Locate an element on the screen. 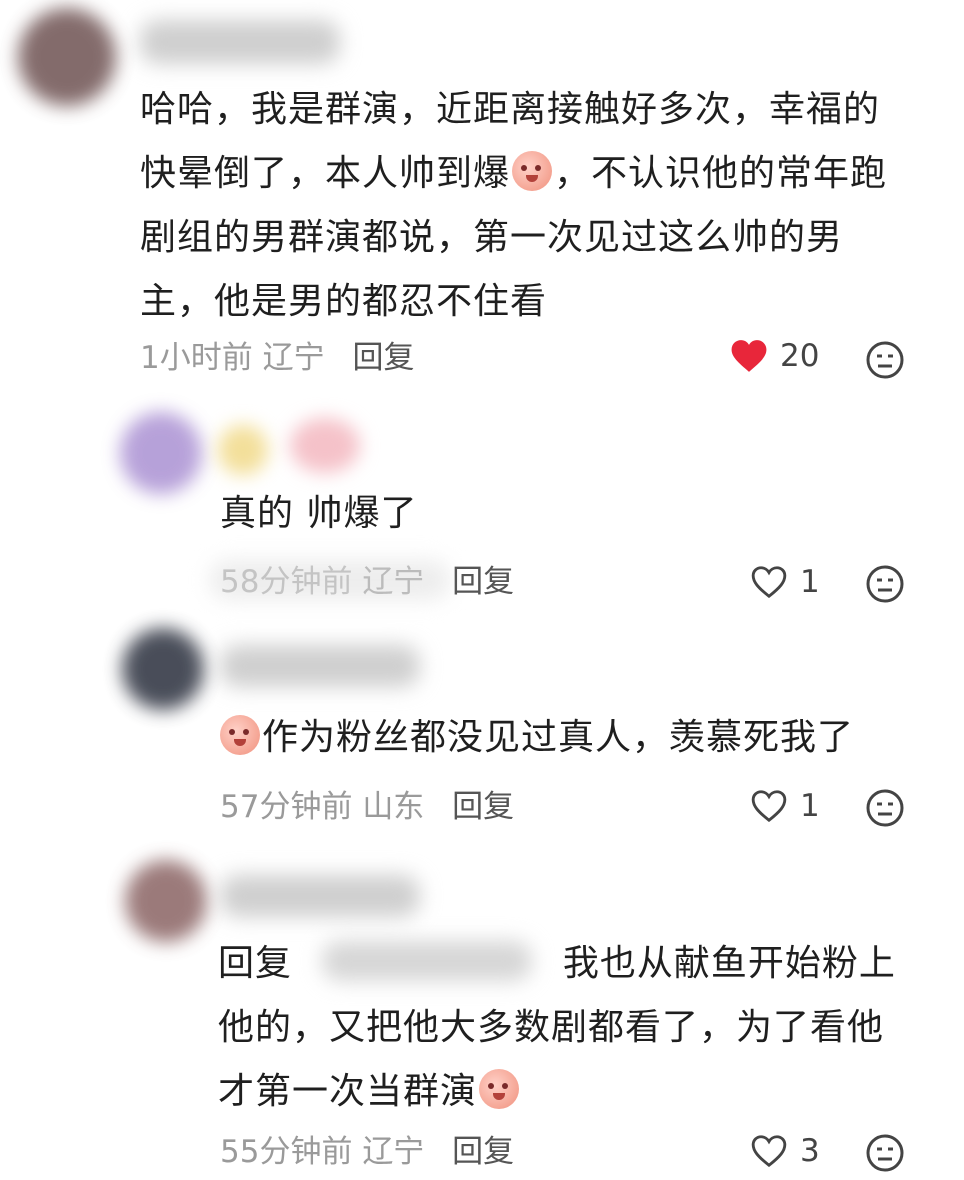 This screenshot has width=964, height=1180. timestamp: 55分钟前 is located at coordinates (286, 1152).